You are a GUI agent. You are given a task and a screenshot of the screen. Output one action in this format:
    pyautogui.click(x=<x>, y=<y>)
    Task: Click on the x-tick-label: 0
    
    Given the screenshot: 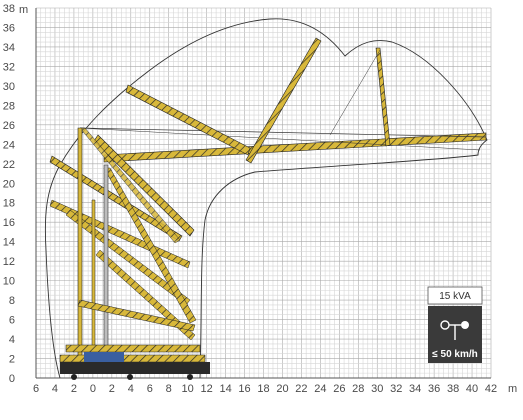 What is the action you would take?
    pyautogui.click(x=93, y=389)
    